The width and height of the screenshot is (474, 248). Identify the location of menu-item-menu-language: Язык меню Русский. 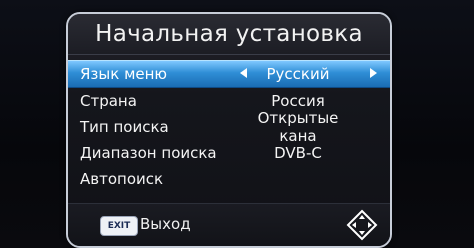
(229, 74).